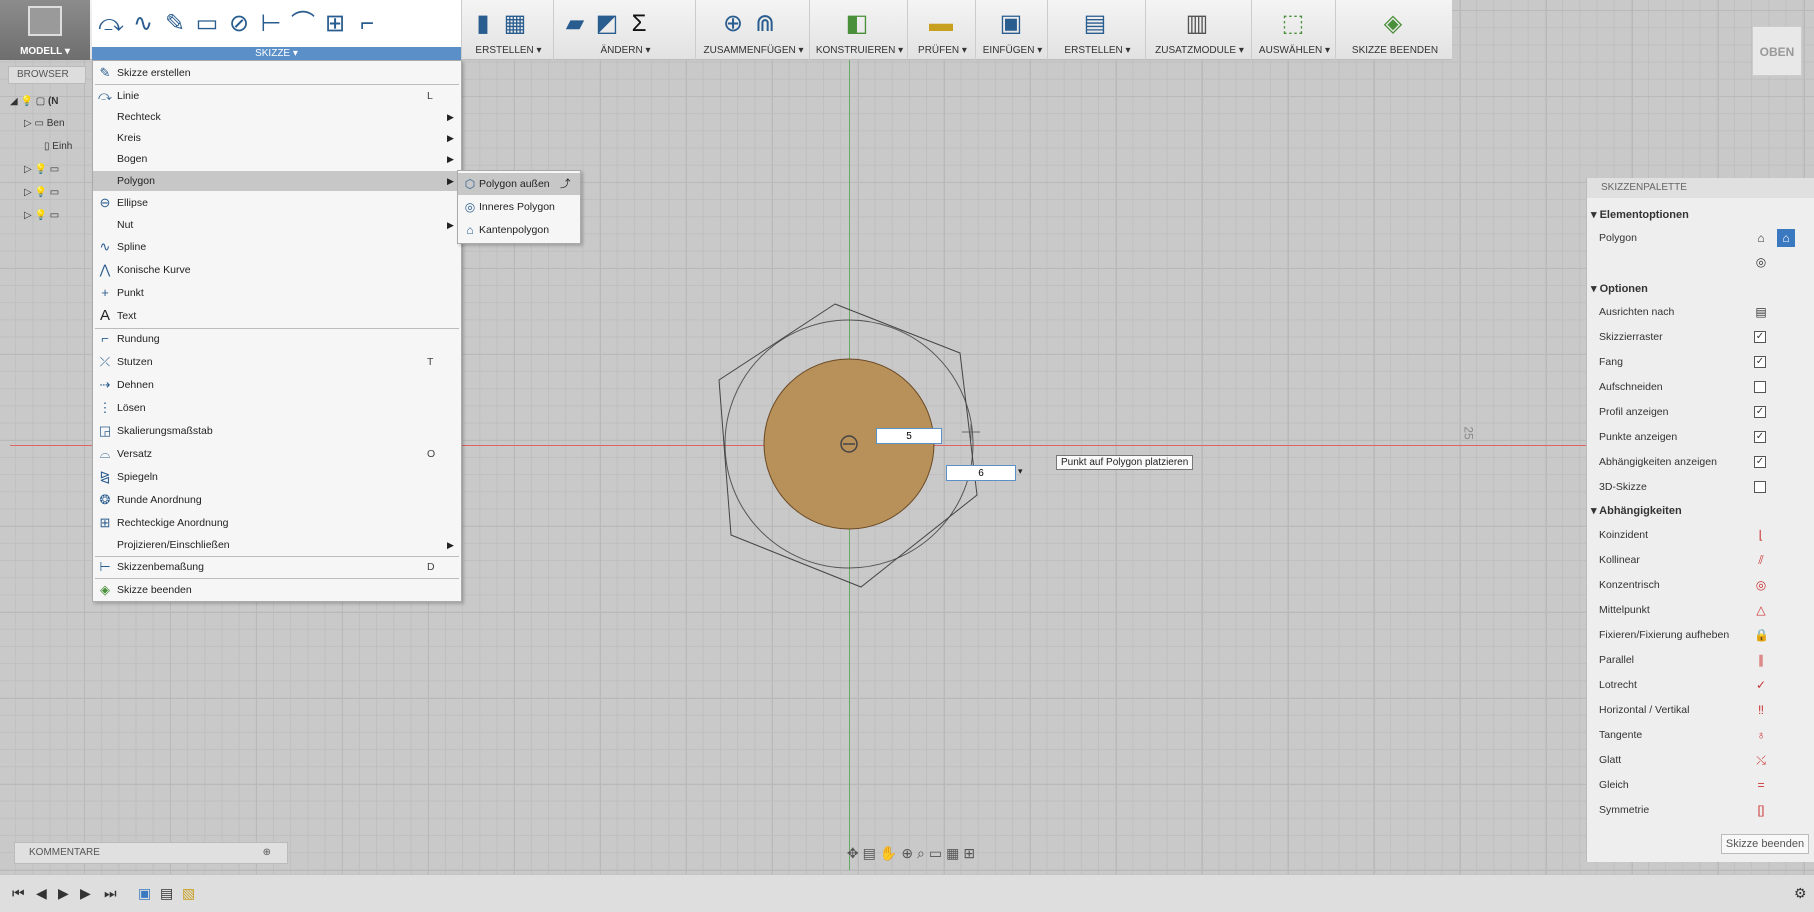  What do you see at coordinates (1765, 844) in the screenshot?
I see `finish-sketch-button: Skizze beenden` at bounding box center [1765, 844].